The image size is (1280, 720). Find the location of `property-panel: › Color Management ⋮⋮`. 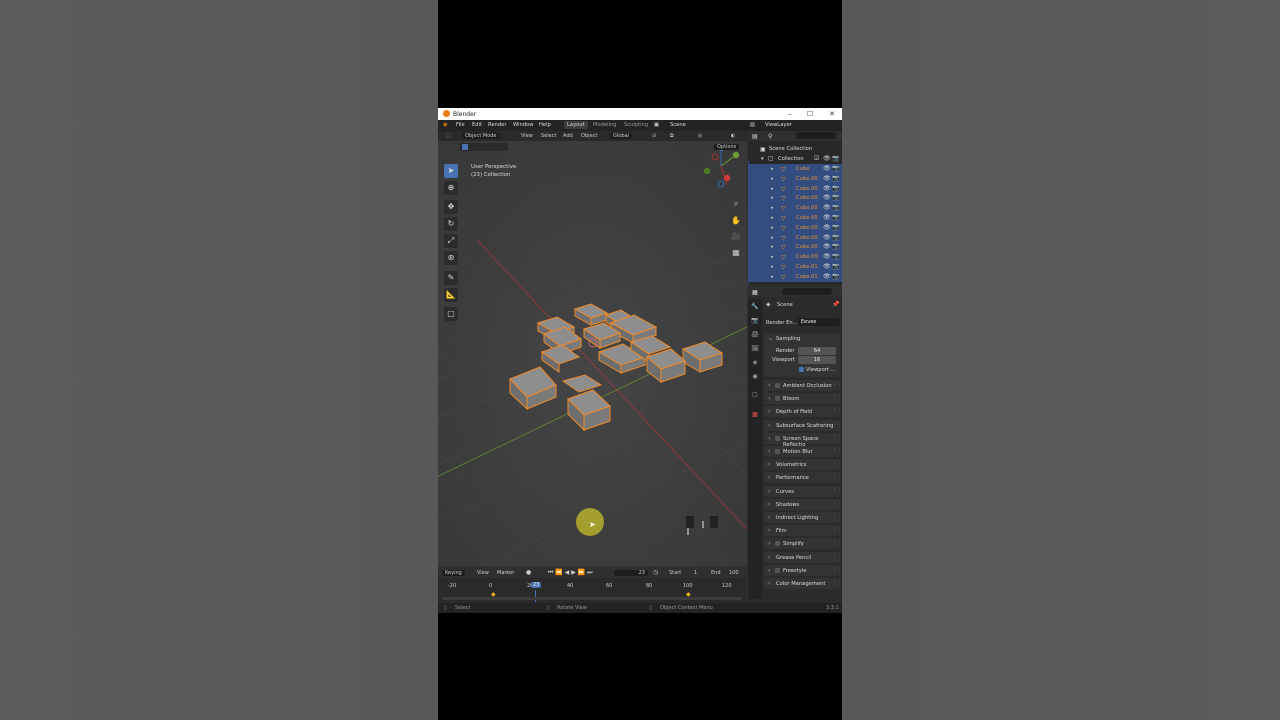

property-panel: › Color Management ⋮⋮ is located at coordinates (803, 583).